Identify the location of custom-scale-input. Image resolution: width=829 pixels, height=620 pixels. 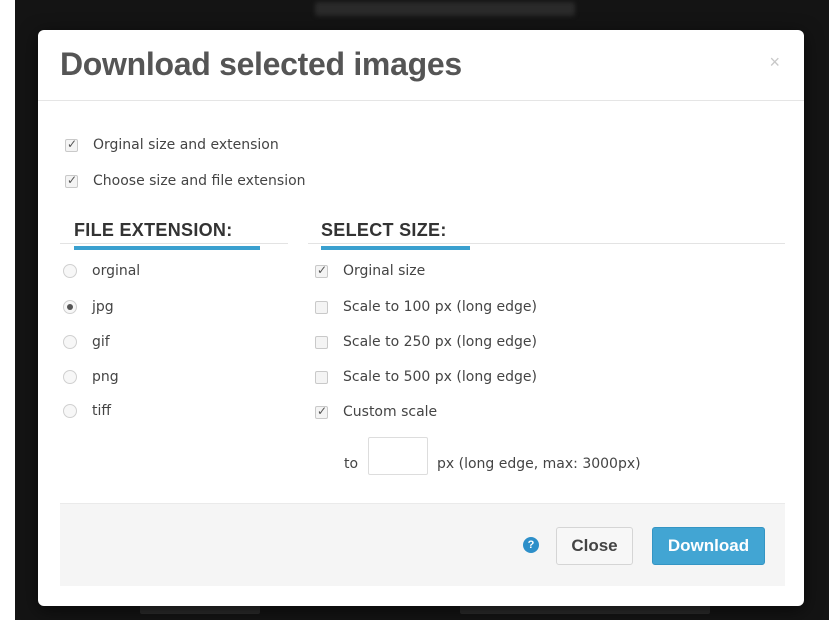
(398, 456).